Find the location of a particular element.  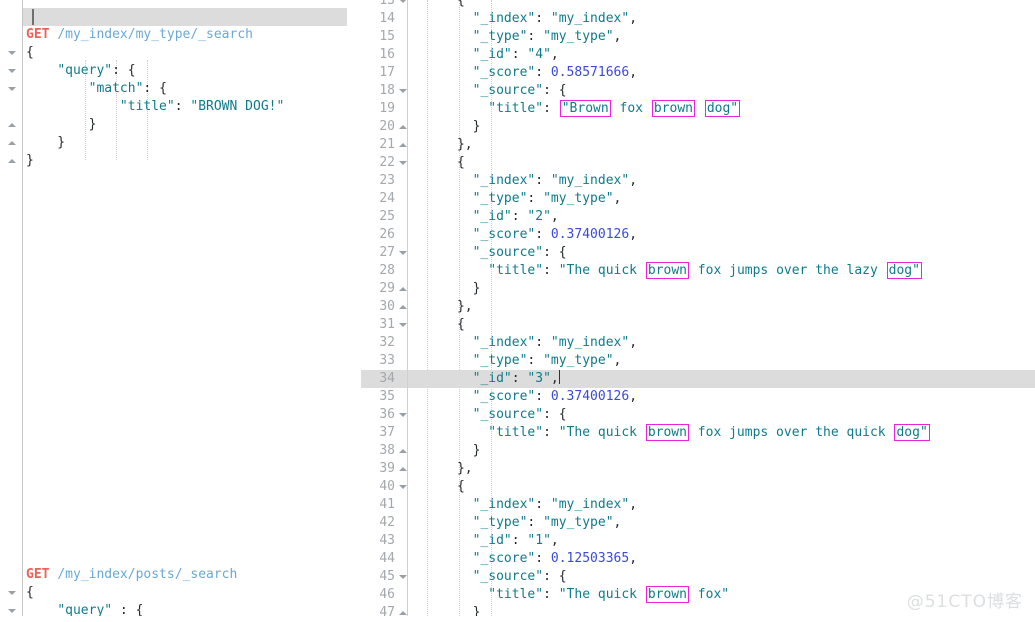

line-number: 20 is located at coordinates (387, 126).